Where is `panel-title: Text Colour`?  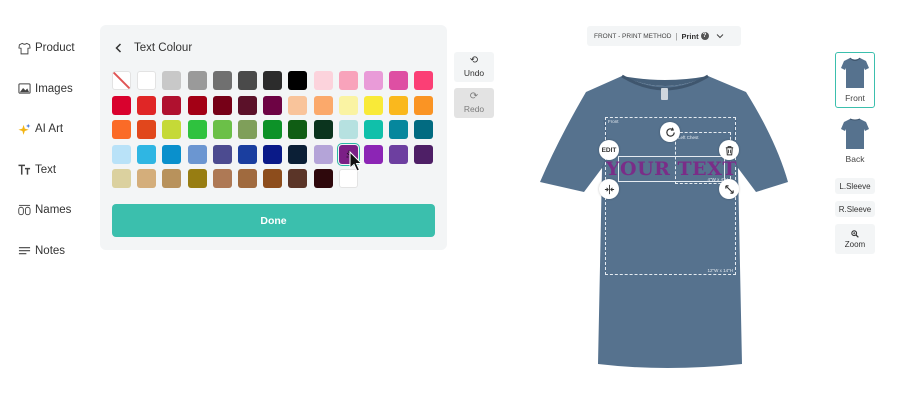
panel-title: Text Colour is located at coordinates (163, 48).